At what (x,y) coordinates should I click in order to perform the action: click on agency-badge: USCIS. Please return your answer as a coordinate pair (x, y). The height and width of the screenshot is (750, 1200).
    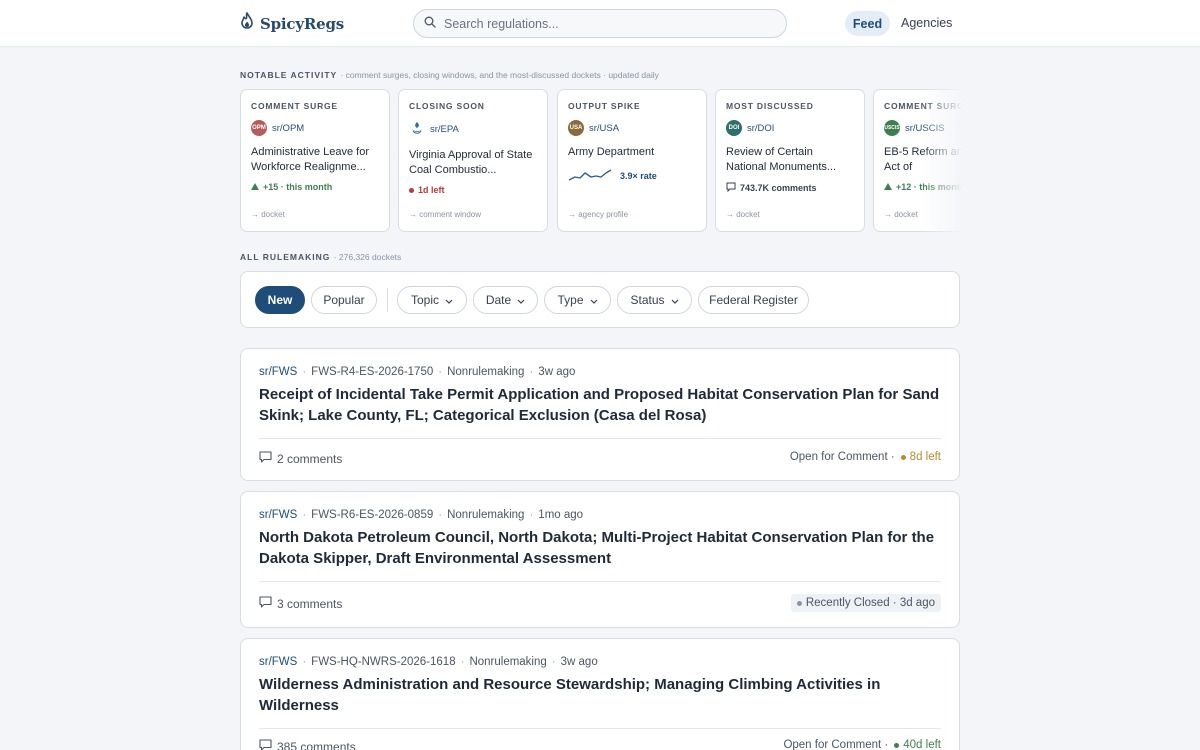
    Looking at the image, I should click on (892, 128).